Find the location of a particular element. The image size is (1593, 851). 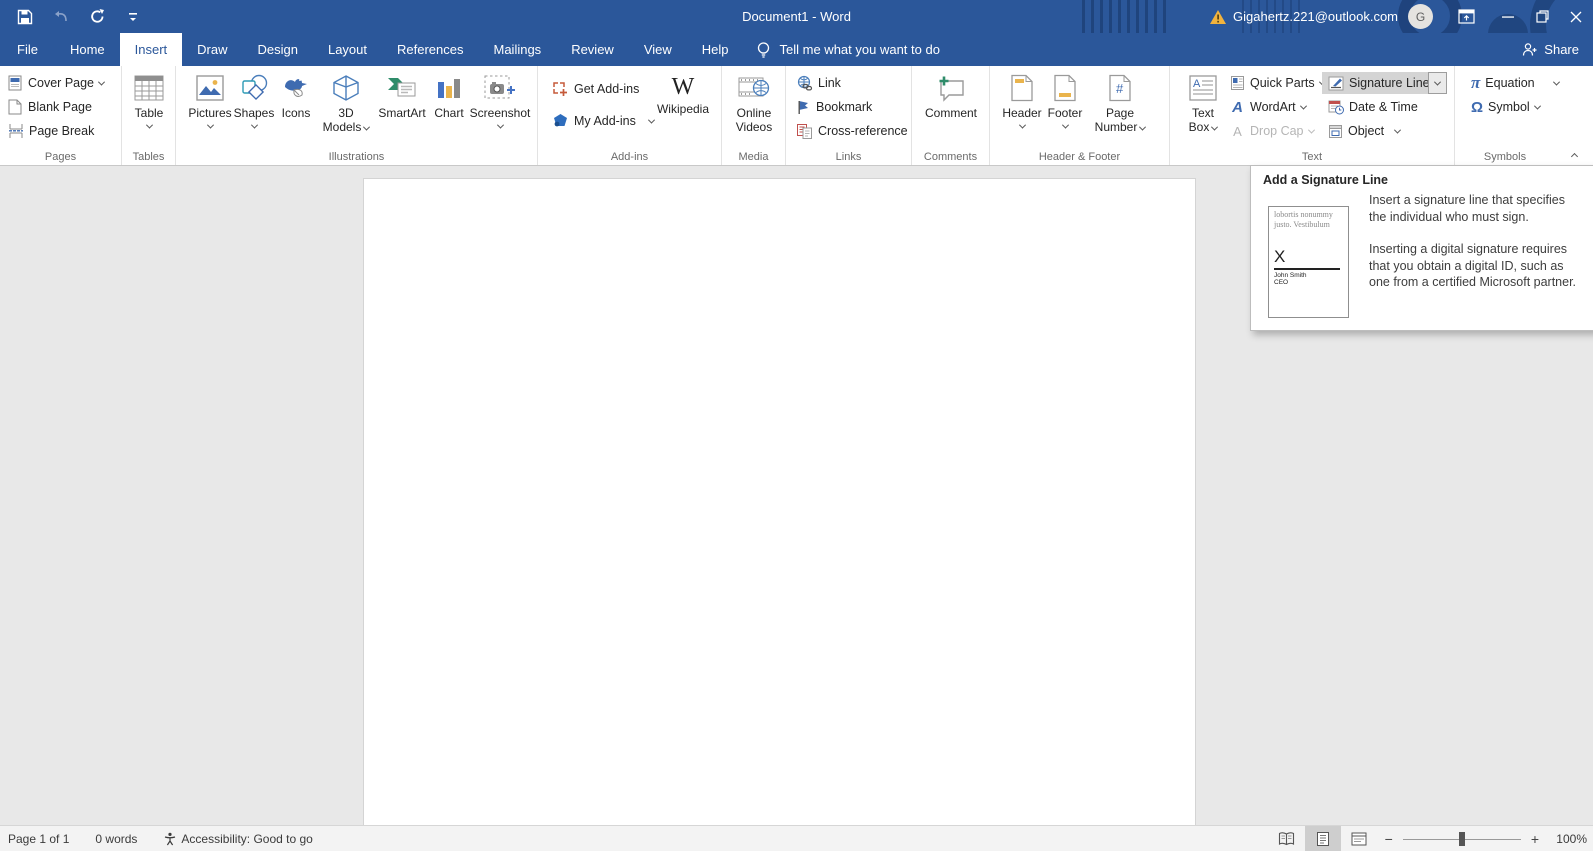

preview-signer-name: John Smith is located at coordinates (1290, 275).